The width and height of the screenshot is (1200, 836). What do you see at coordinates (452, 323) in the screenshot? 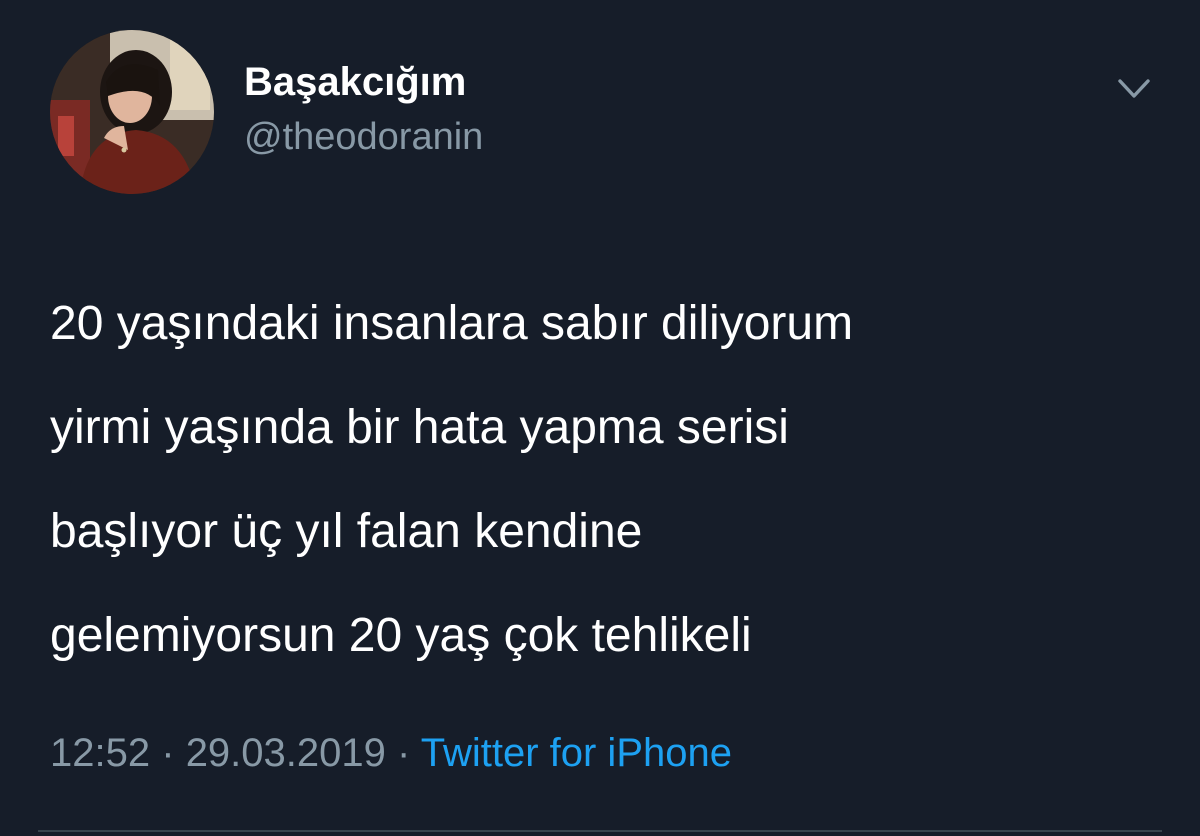
I see `tweet-text-line: 20 yaşındaki insanlara sabır diliyorum` at bounding box center [452, 323].